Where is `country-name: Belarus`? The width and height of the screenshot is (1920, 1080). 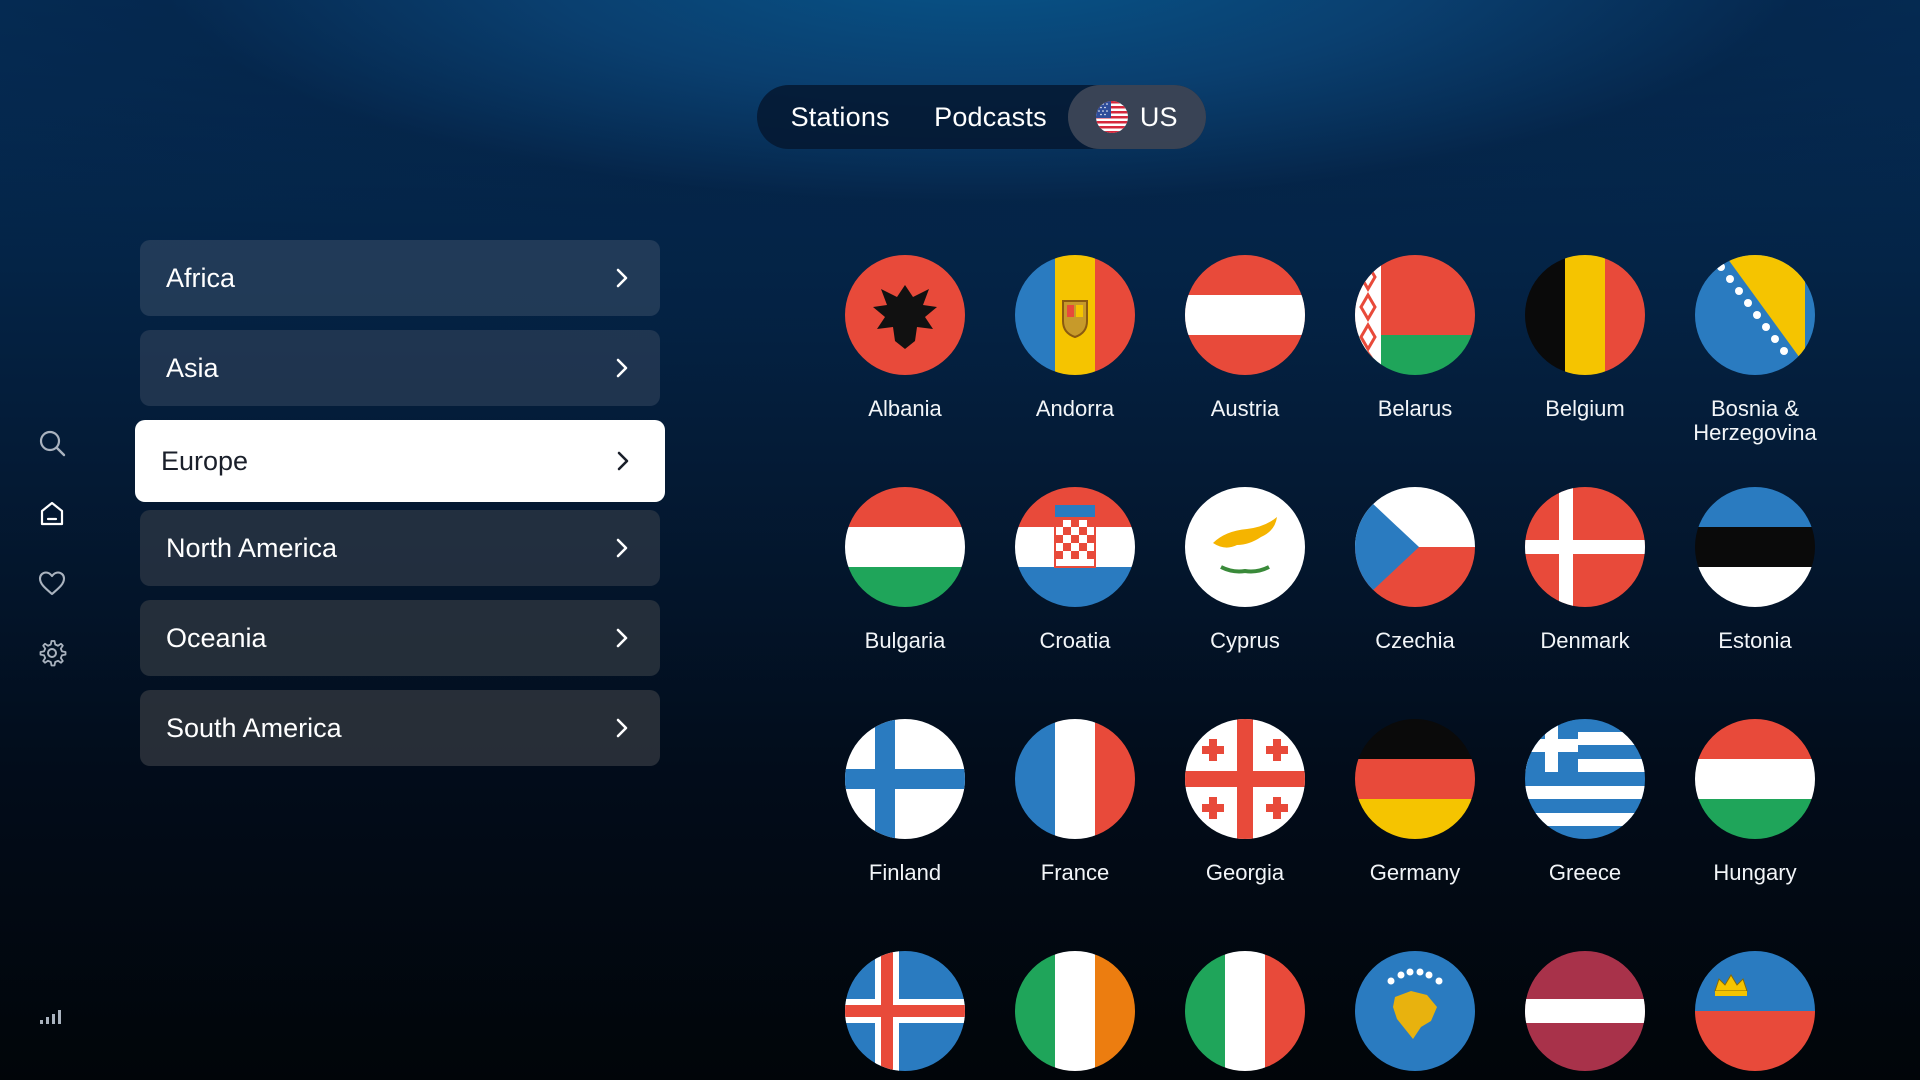
country-name: Belarus is located at coordinates (1415, 408).